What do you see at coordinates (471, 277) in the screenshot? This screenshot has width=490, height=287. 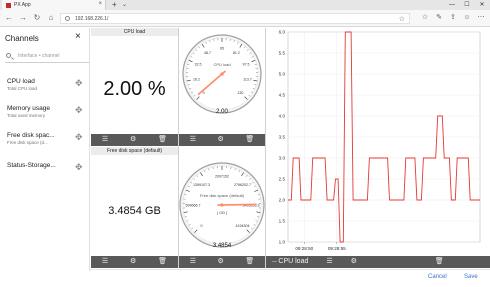 I see `save-button: Save` at bounding box center [471, 277].